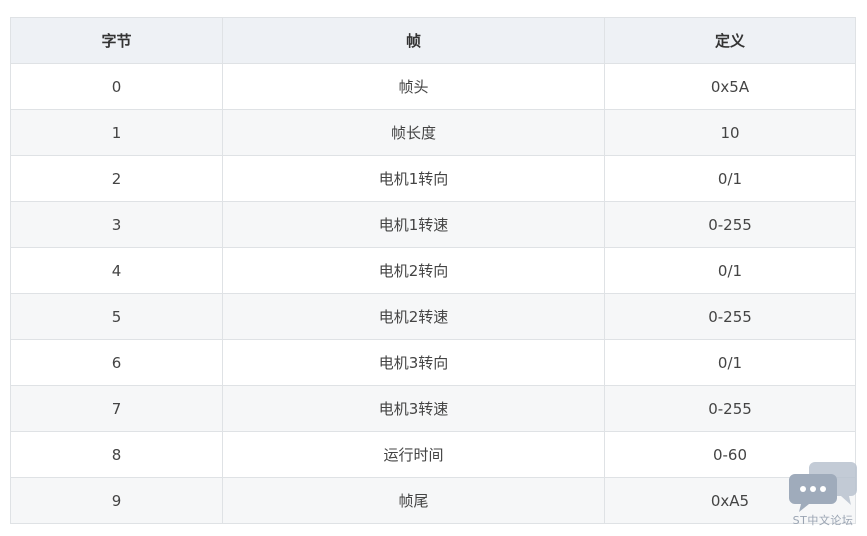 Image resolution: width=867 pixels, height=536 pixels. What do you see at coordinates (116, 454) in the screenshot?
I see `cell-byte: 8` at bounding box center [116, 454].